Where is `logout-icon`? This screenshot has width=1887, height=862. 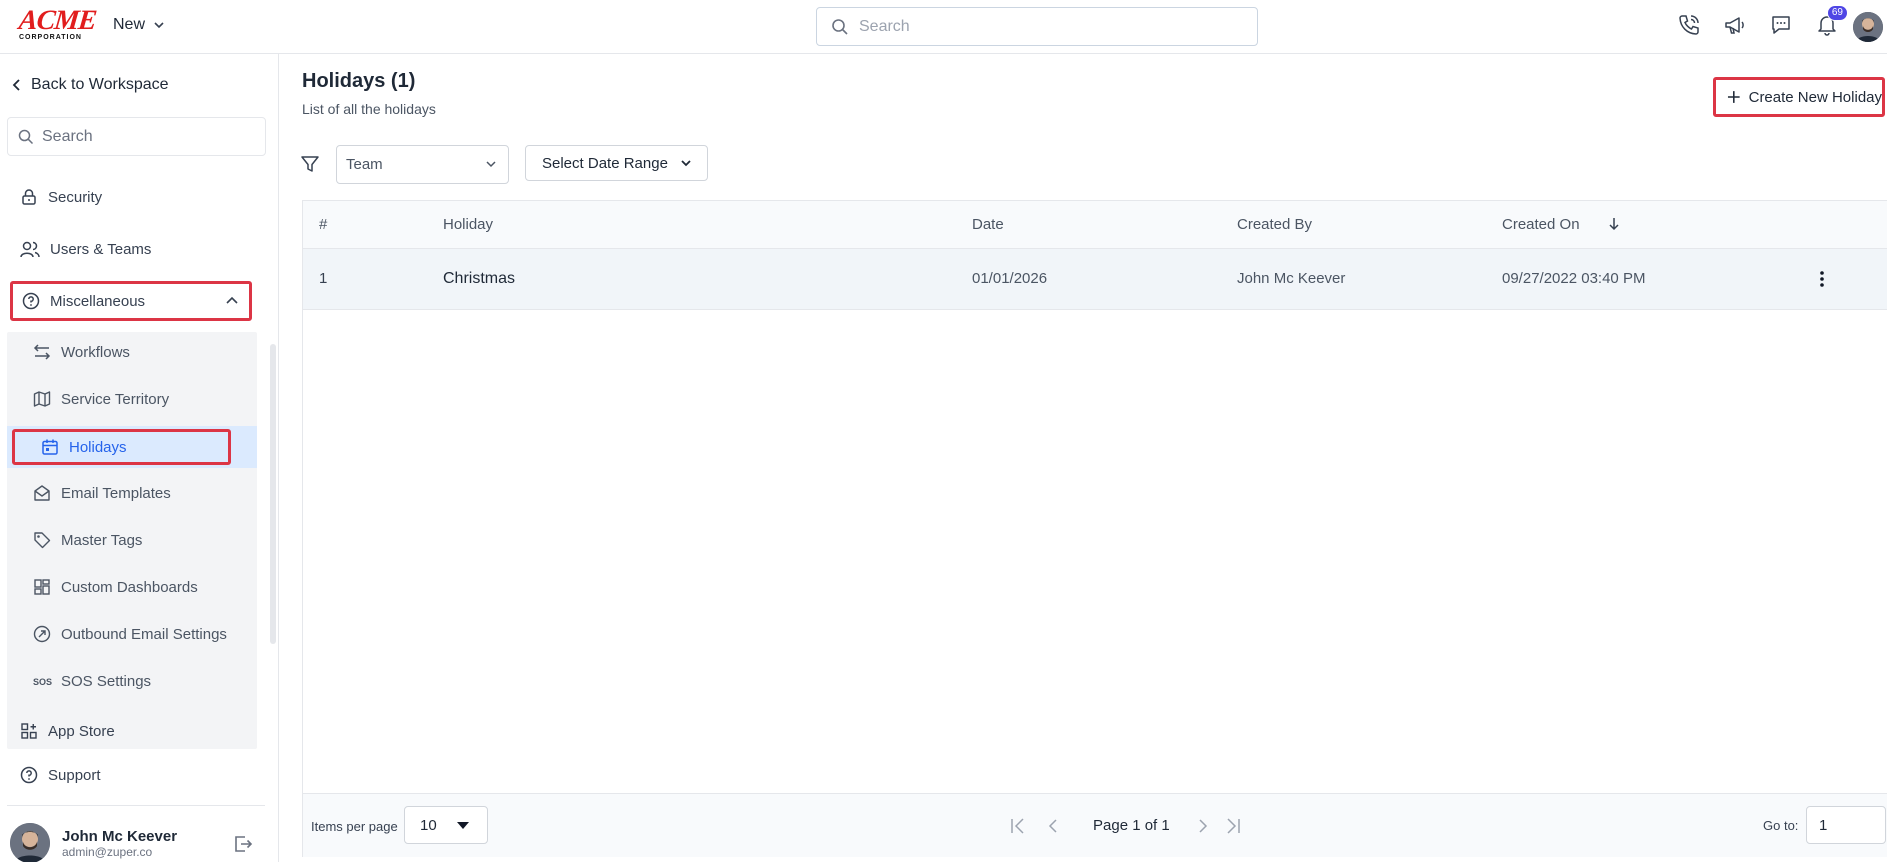 logout-icon is located at coordinates (244, 844).